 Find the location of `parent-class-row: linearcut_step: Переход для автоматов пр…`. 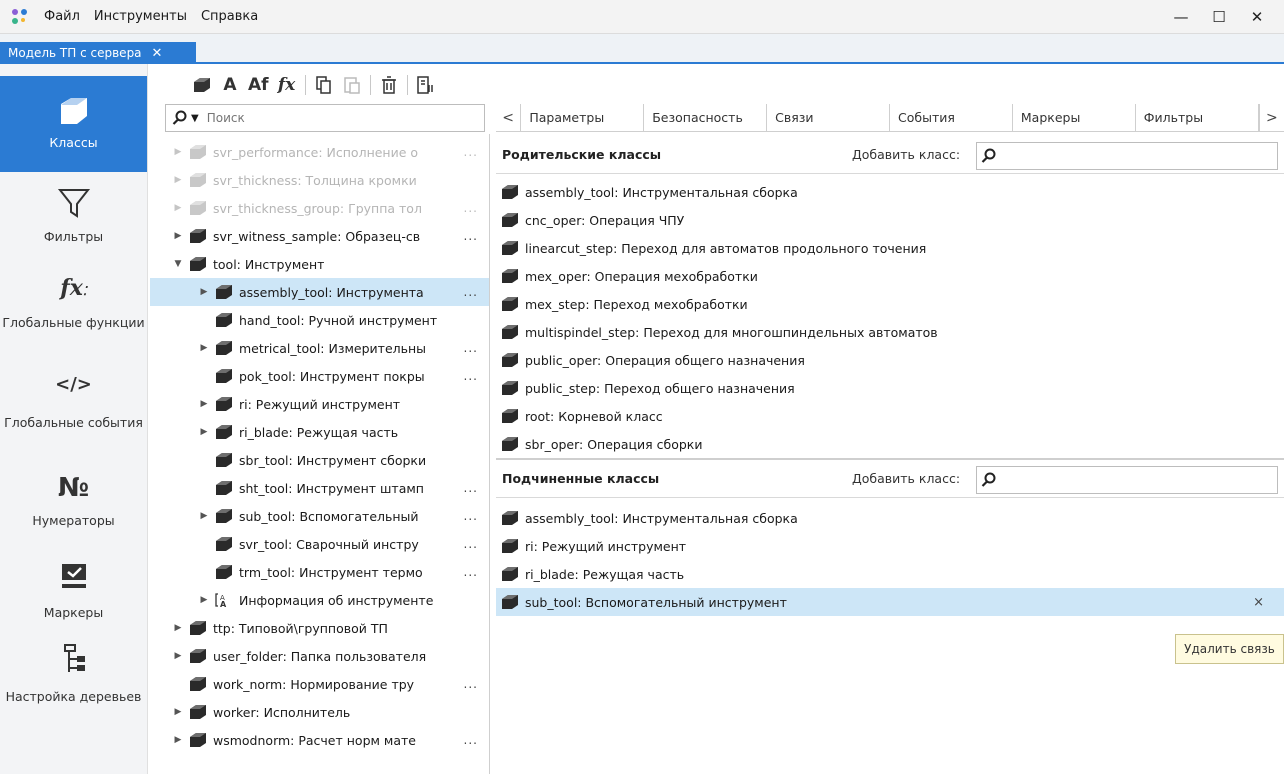

parent-class-row: linearcut_step: Переход для автоматов пр… is located at coordinates (890, 248).